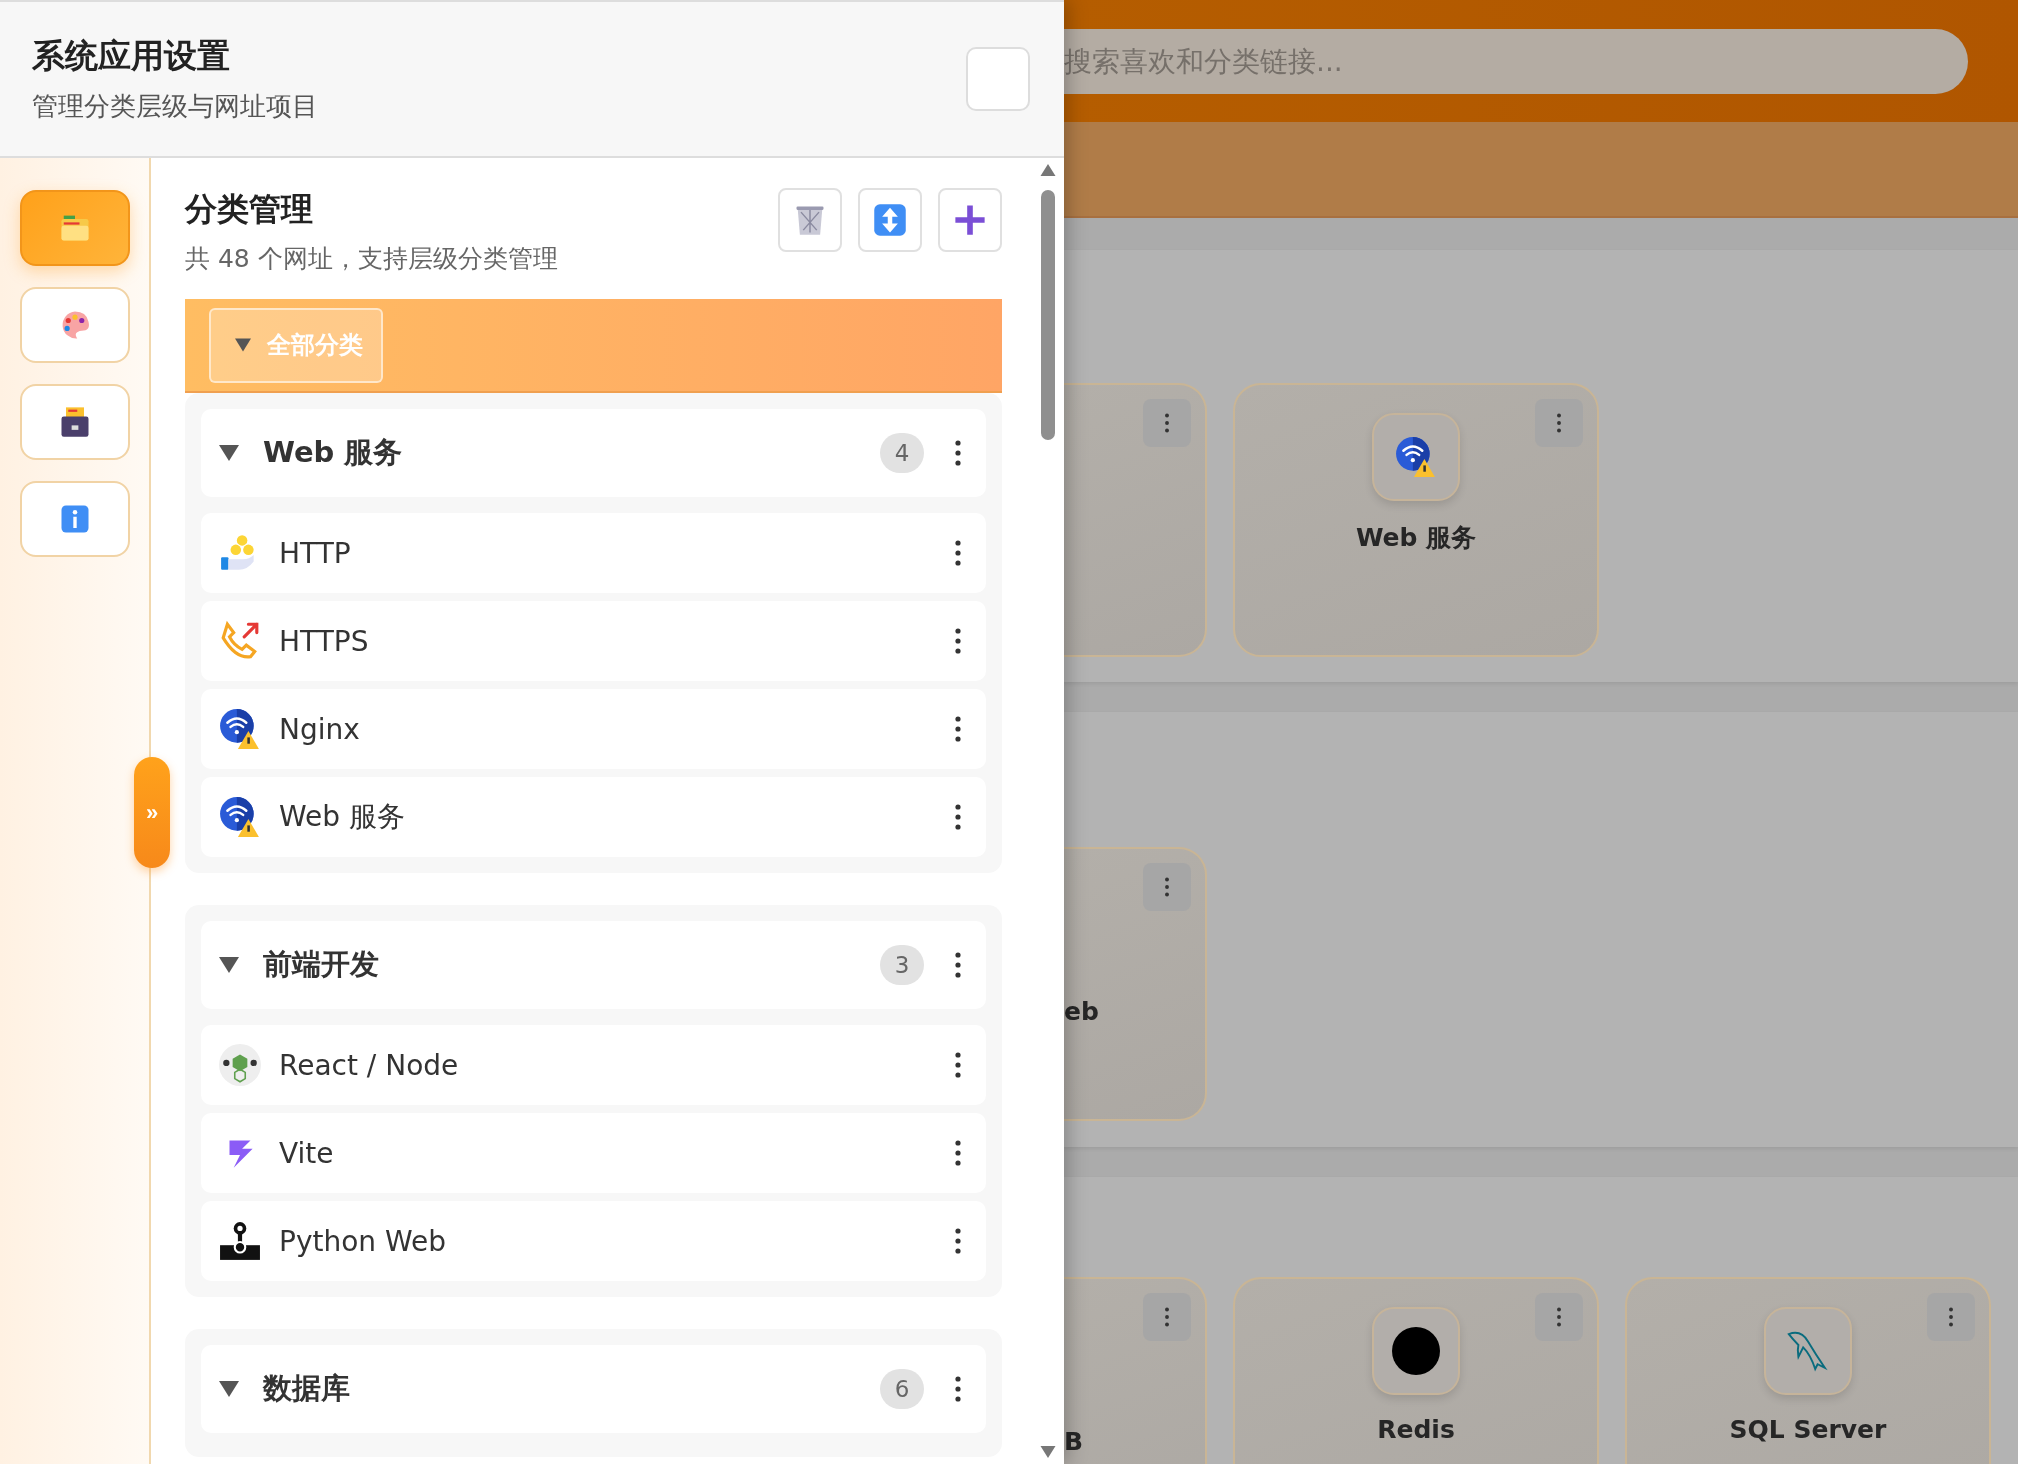  I want to click on link-item: Vite, so click(593, 1153).